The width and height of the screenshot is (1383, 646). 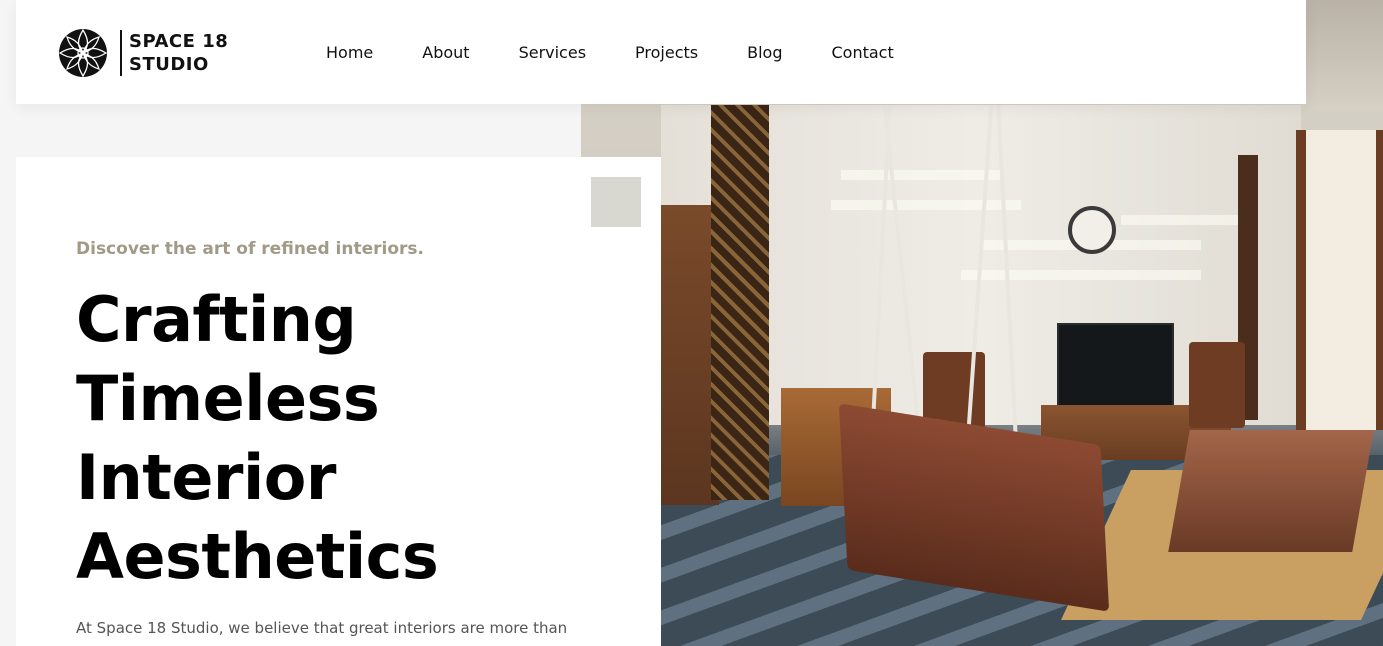 What do you see at coordinates (216, 319) in the screenshot?
I see `headline-line: Crafting` at bounding box center [216, 319].